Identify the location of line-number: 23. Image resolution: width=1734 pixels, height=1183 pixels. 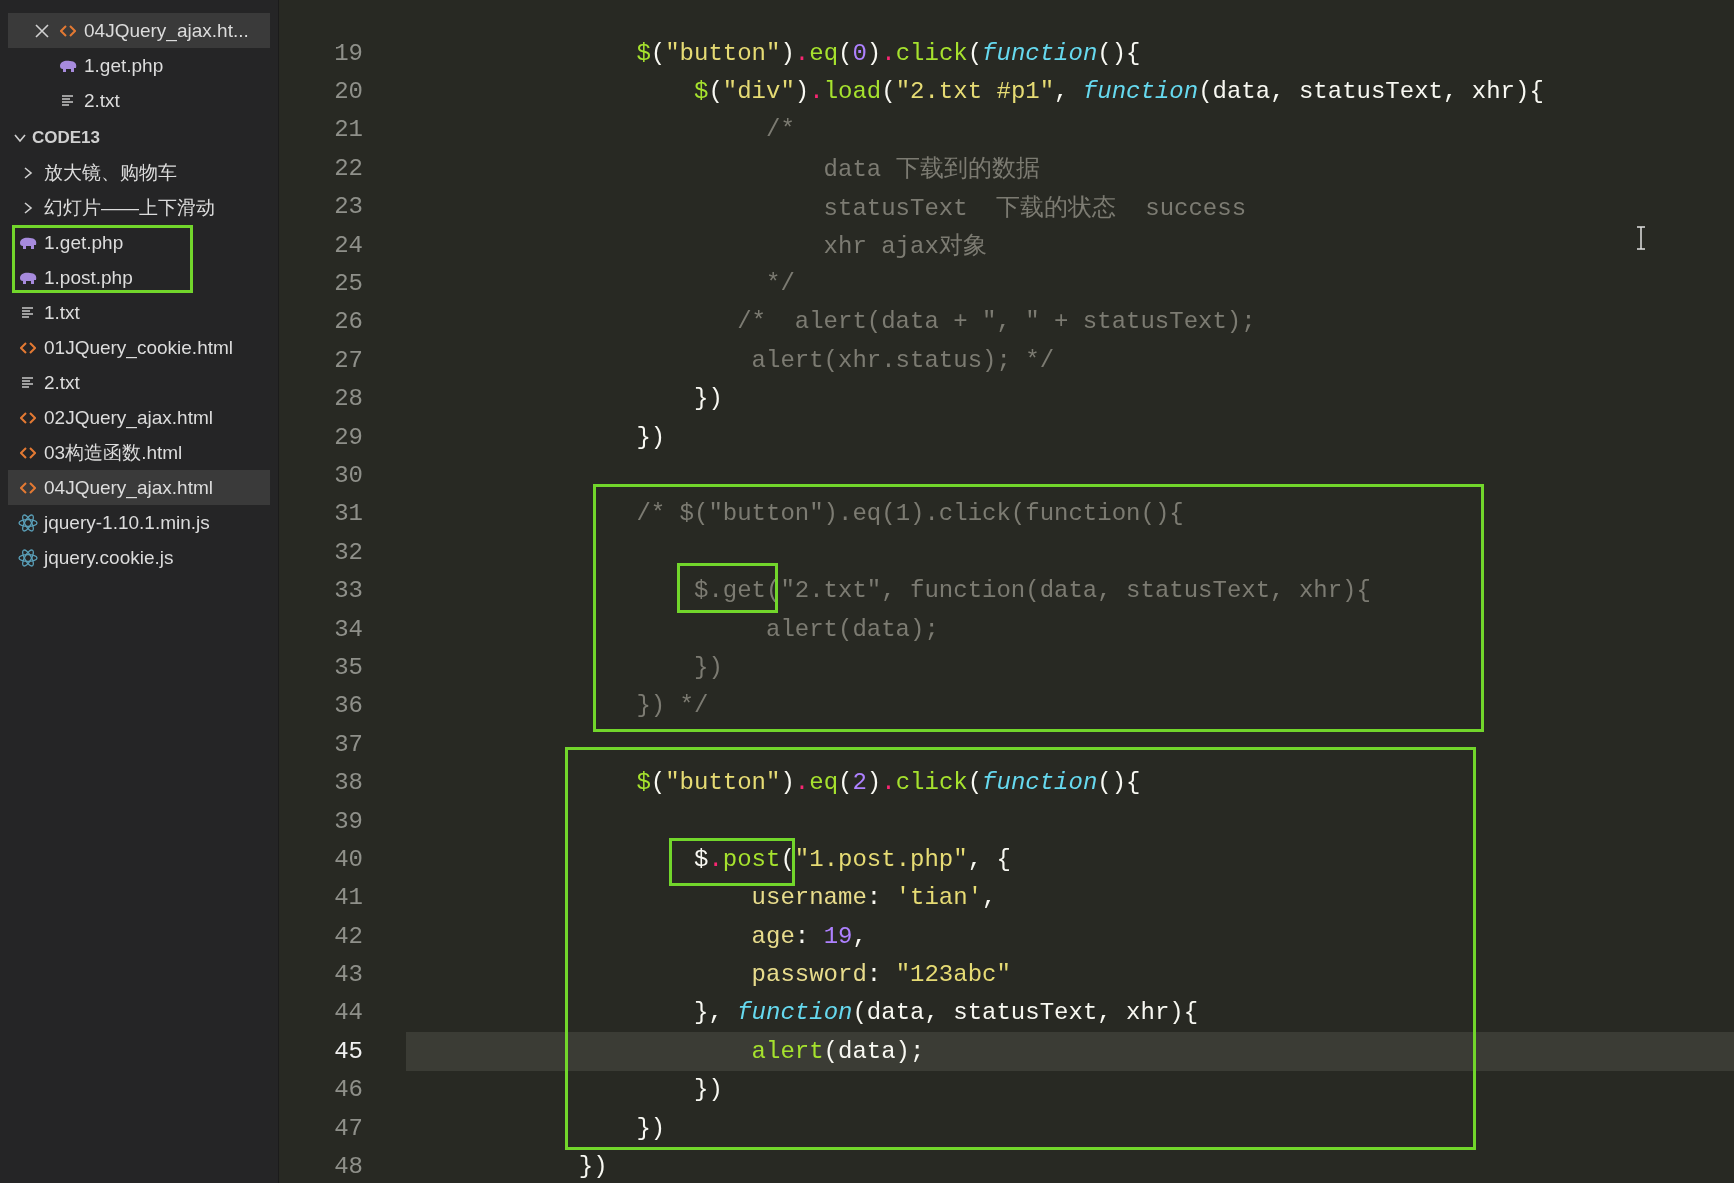
(348, 207).